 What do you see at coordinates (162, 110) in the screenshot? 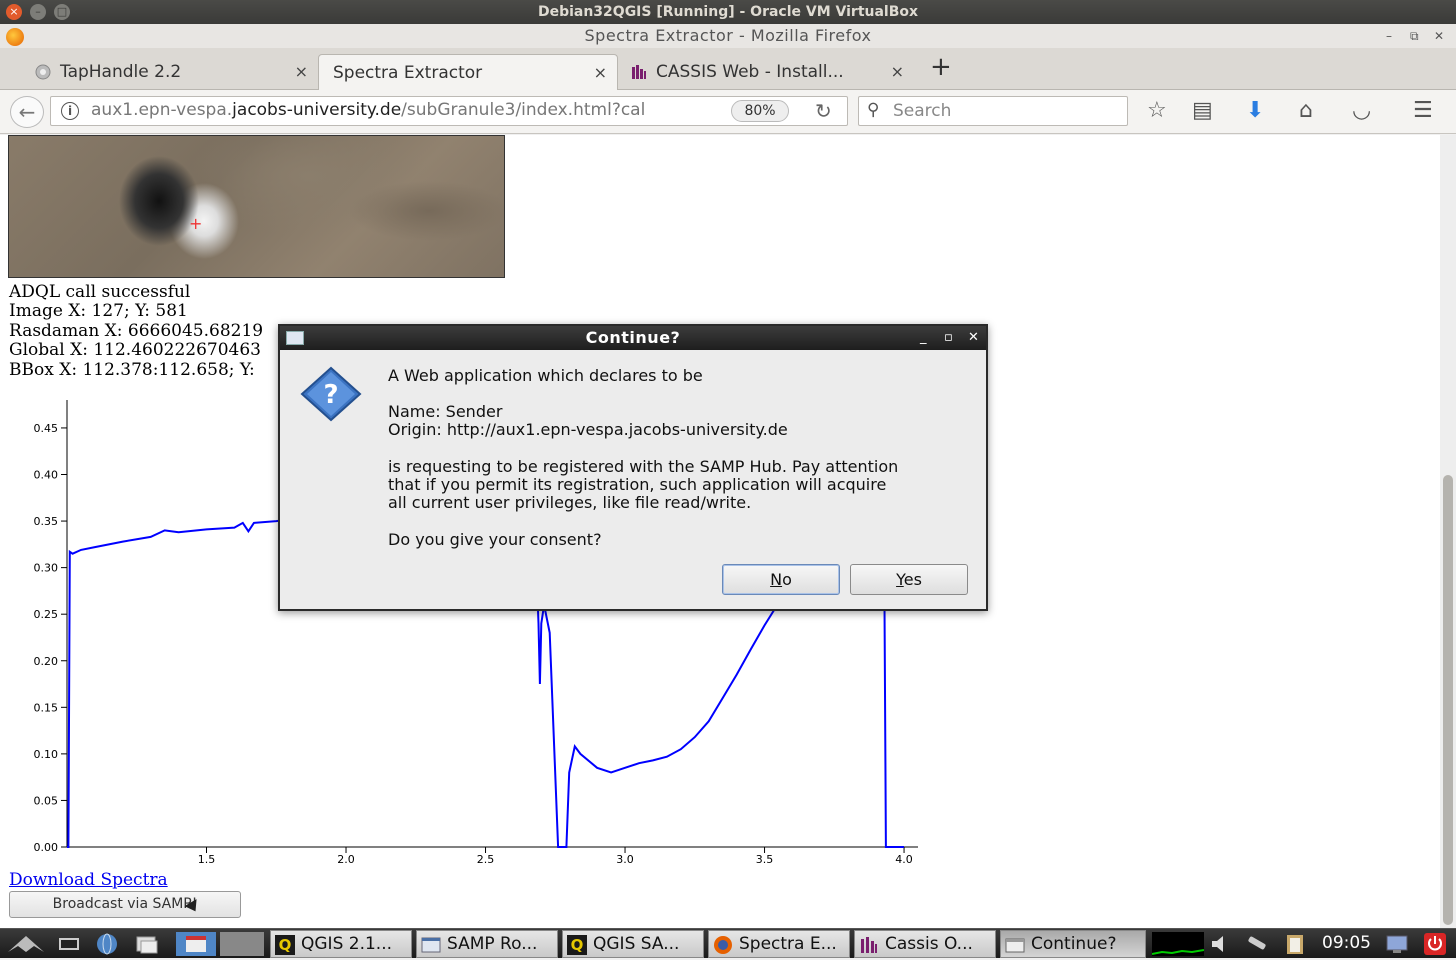
I see `url-prefix: aux1.epn-vespa.` at bounding box center [162, 110].